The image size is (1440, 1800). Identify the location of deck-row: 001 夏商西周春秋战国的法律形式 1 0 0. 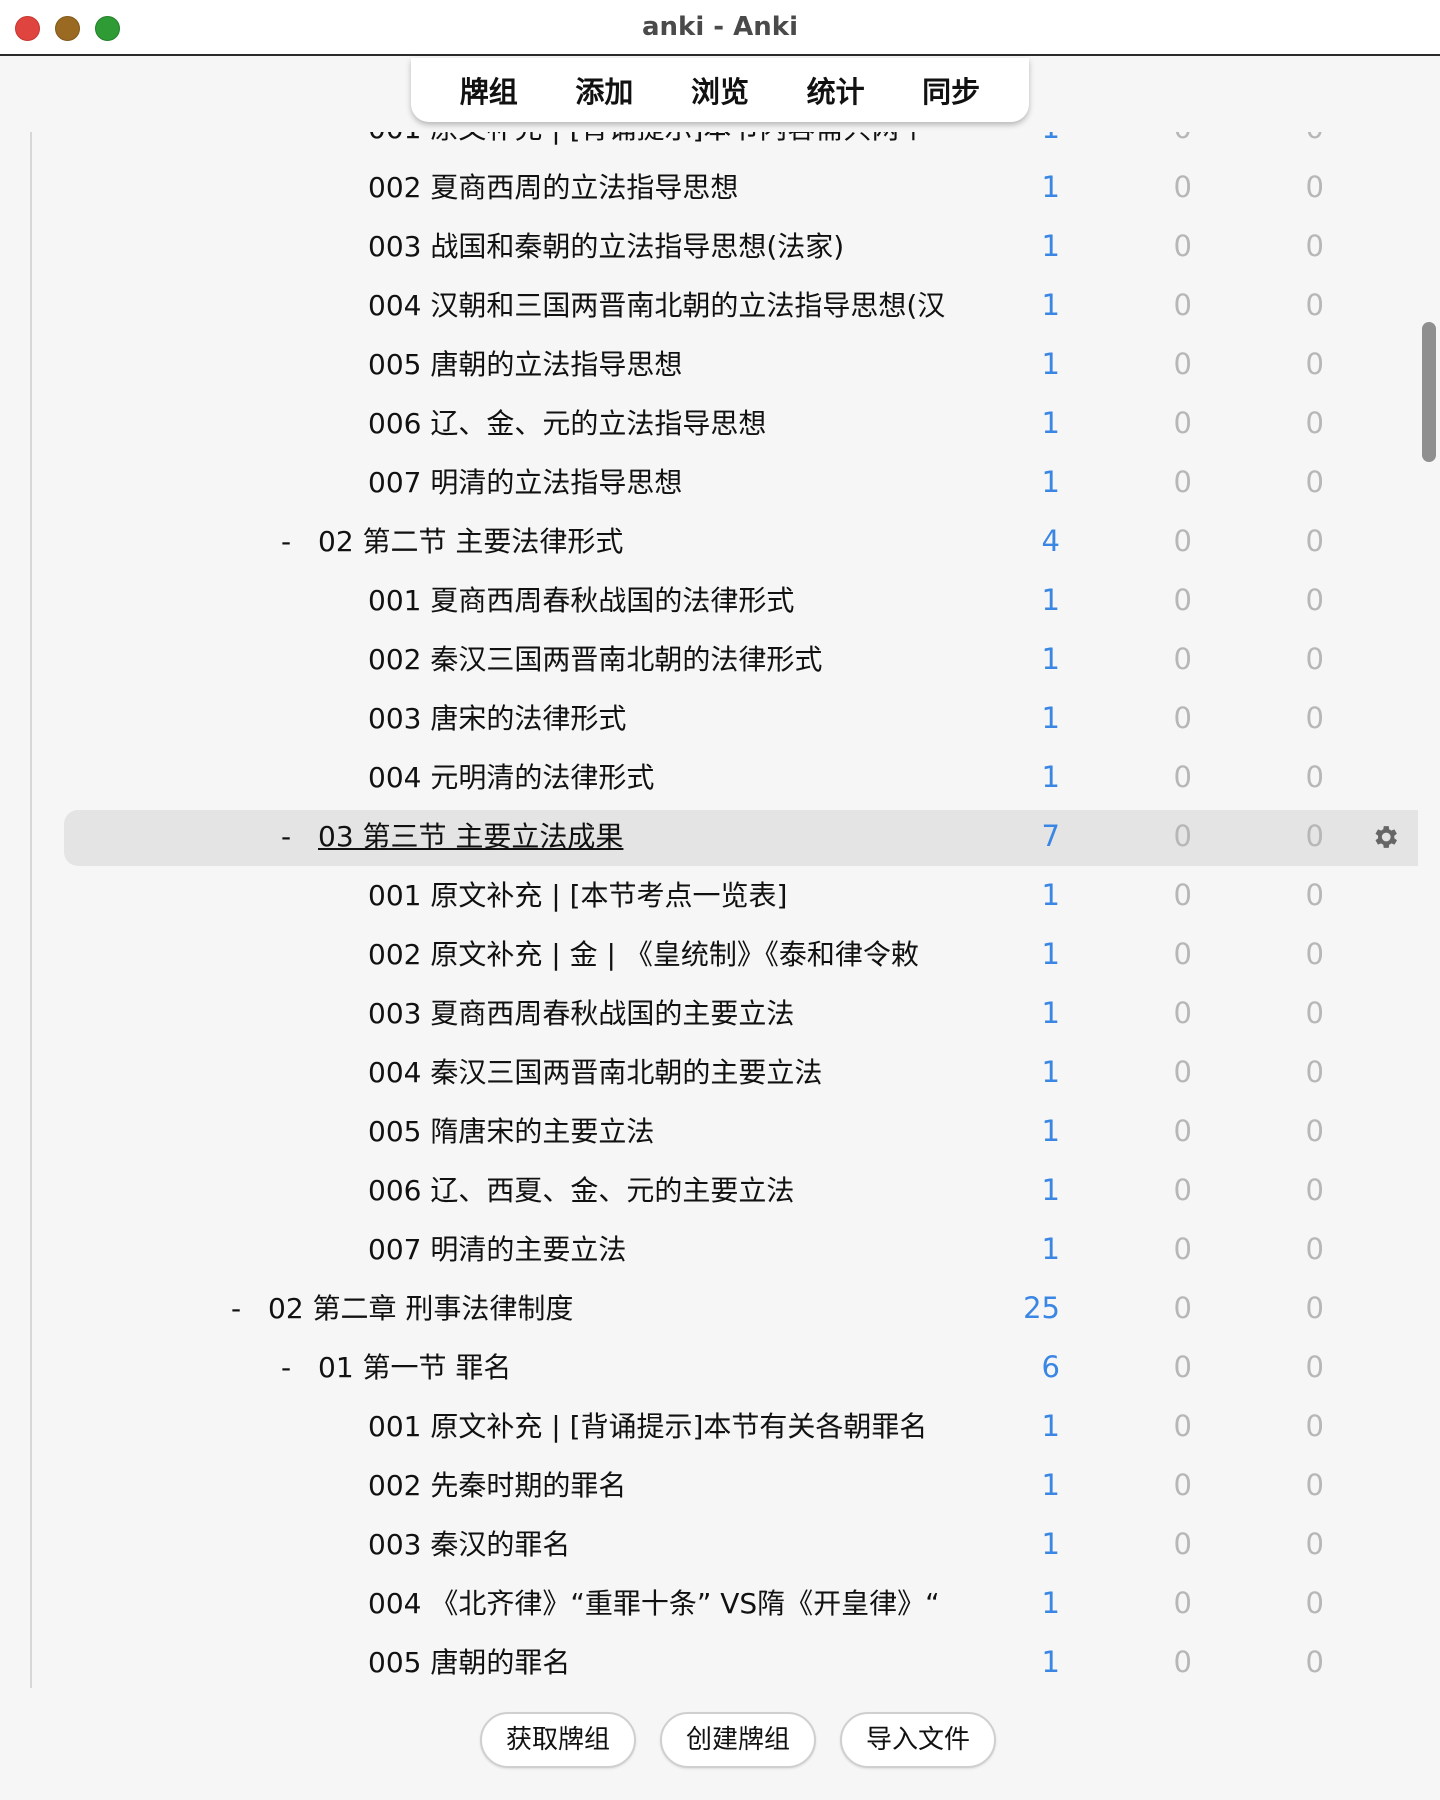
(725, 600).